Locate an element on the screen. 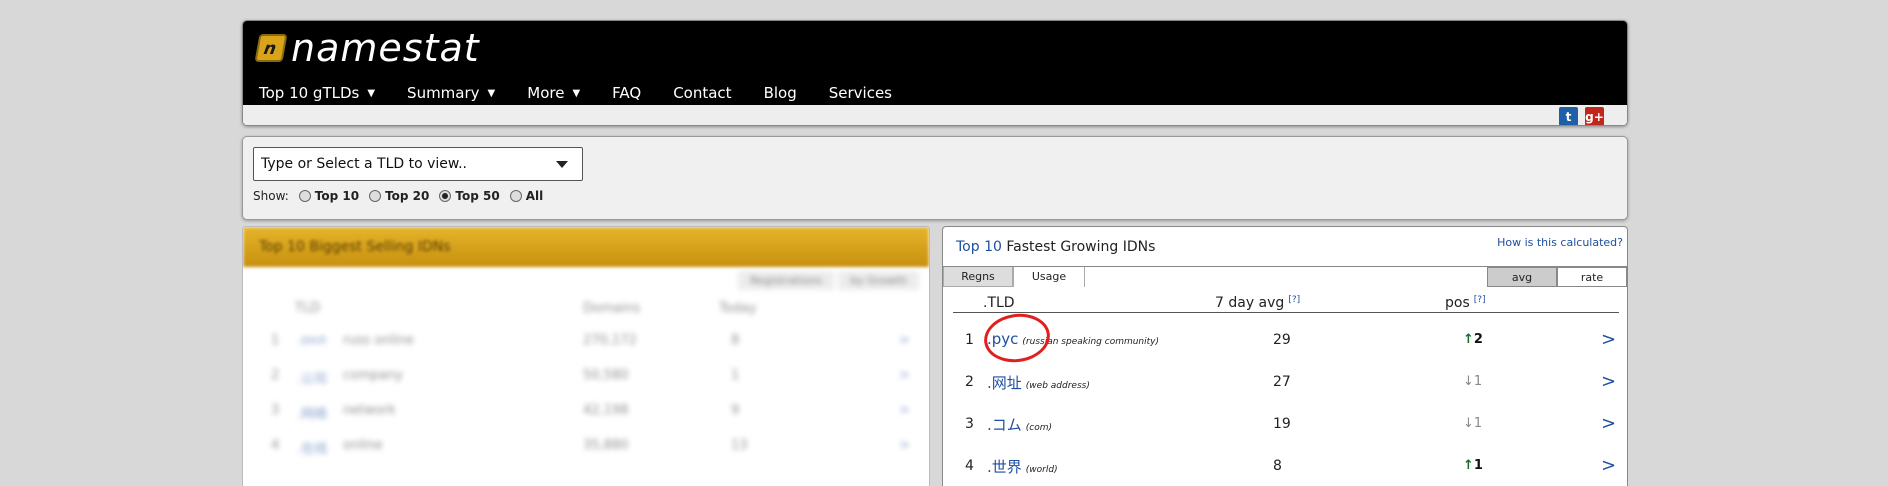 Image resolution: width=1888 pixels, height=486 pixels. radio-top-50: Top 50 is located at coordinates (469, 196).